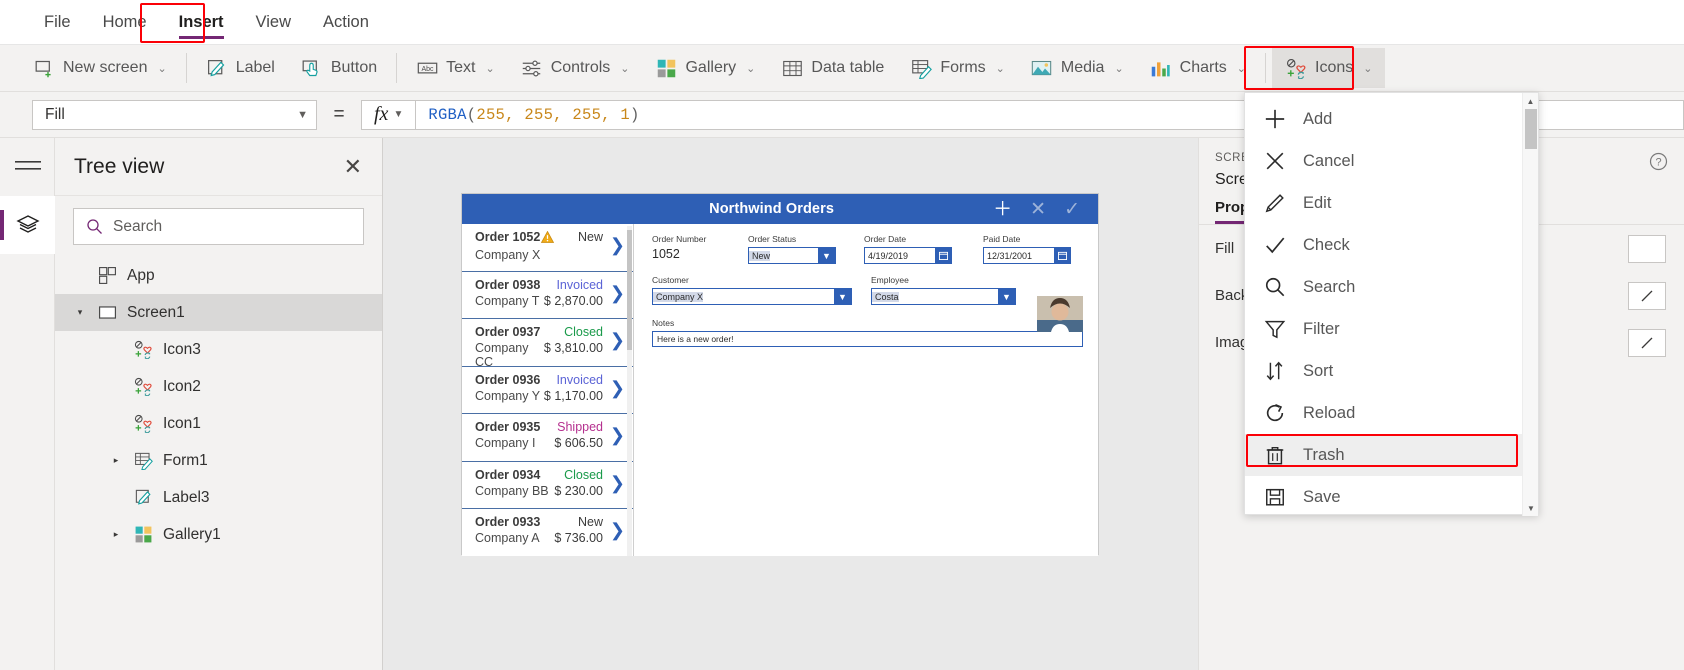 The width and height of the screenshot is (1684, 670). I want to click on icons-menu-item-edit: Edit, so click(1391, 203).